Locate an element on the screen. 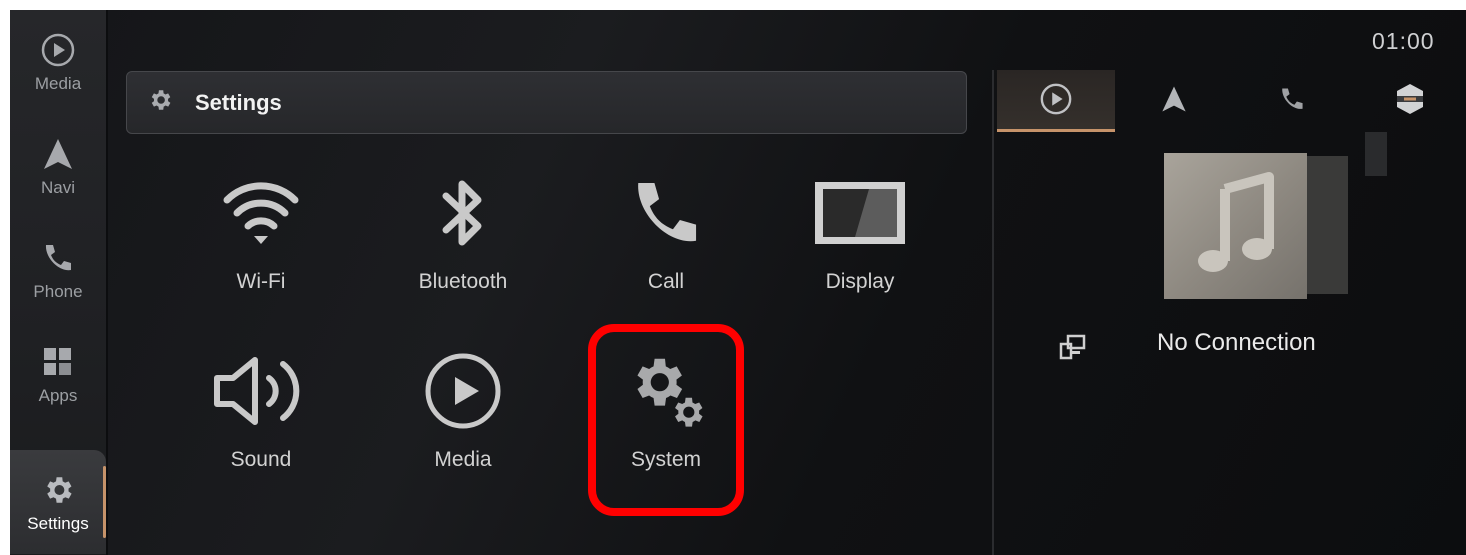  tab-hexagon is located at coordinates (1408, 101).